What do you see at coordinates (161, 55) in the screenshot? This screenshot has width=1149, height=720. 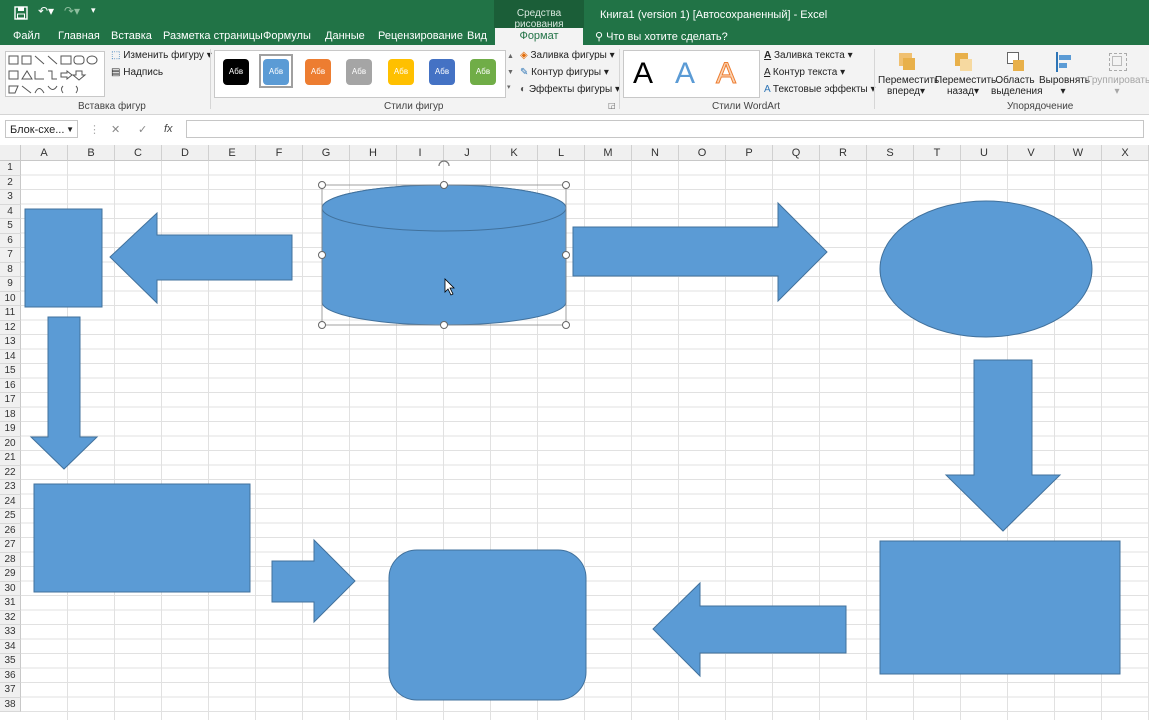 I see `edit-shape-button: ⬚ Изменить фигуру ▾` at bounding box center [161, 55].